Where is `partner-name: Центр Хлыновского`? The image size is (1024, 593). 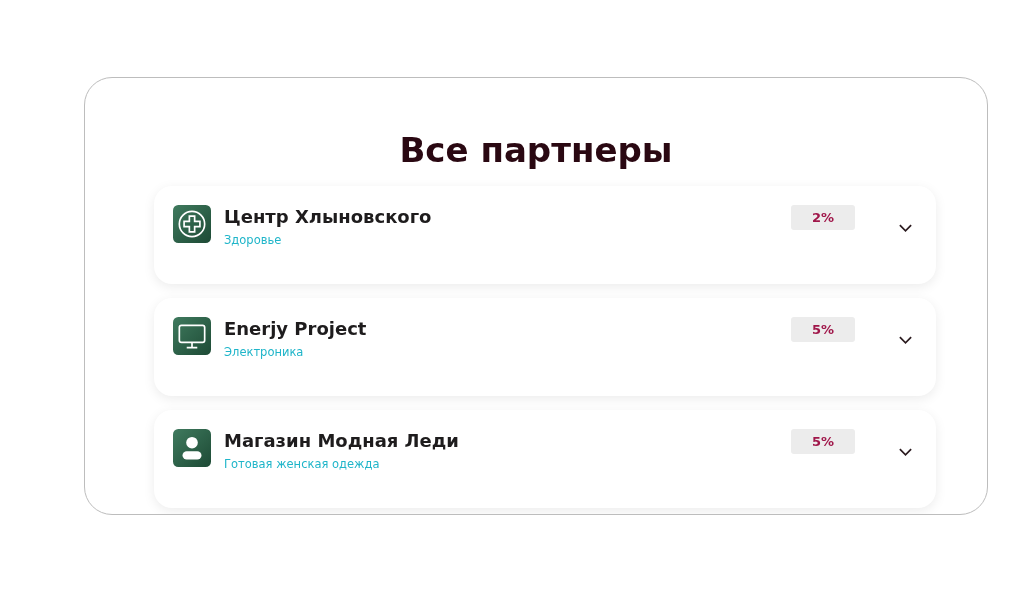 partner-name: Центр Хлыновского is located at coordinates (328, 217).